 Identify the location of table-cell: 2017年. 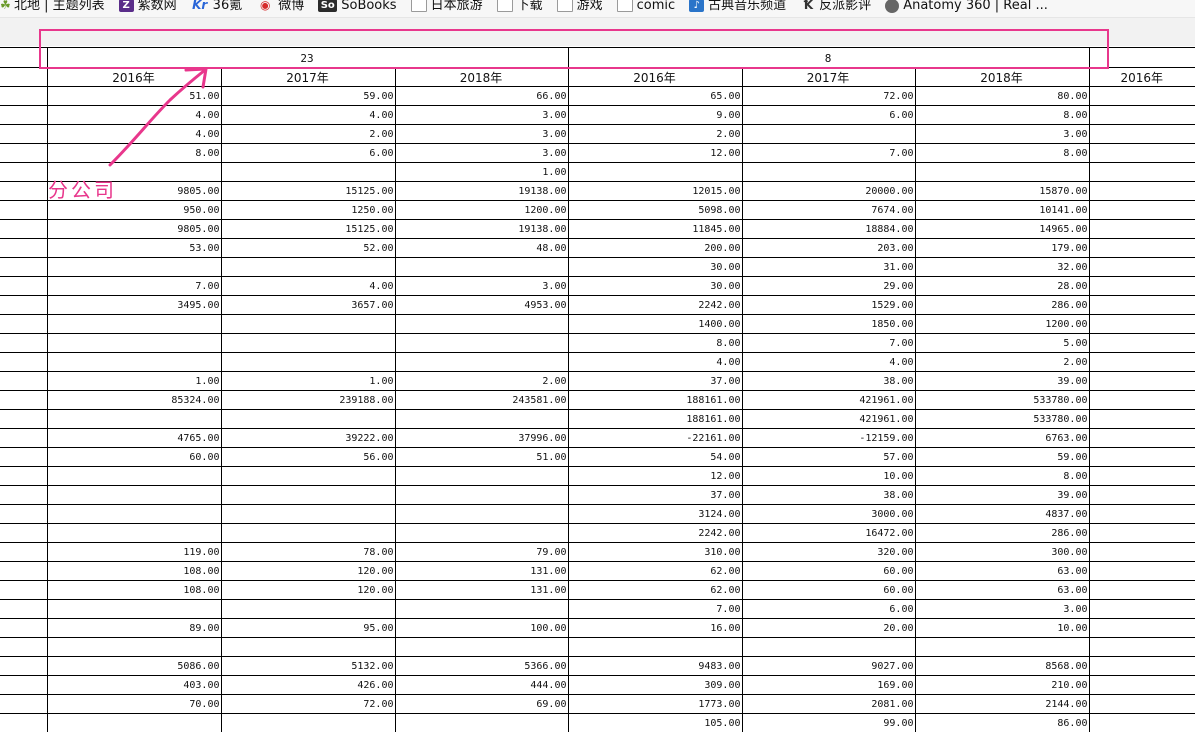
(828, 77).